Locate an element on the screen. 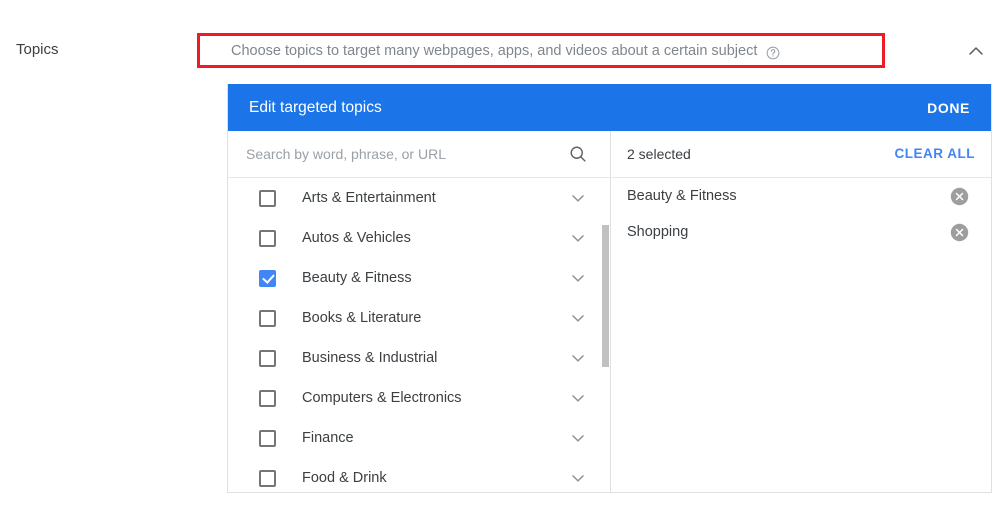 The height and width of the screenshot is (522, 1000). topic-label: Business & Industrial is located at coordinates (370, 358).